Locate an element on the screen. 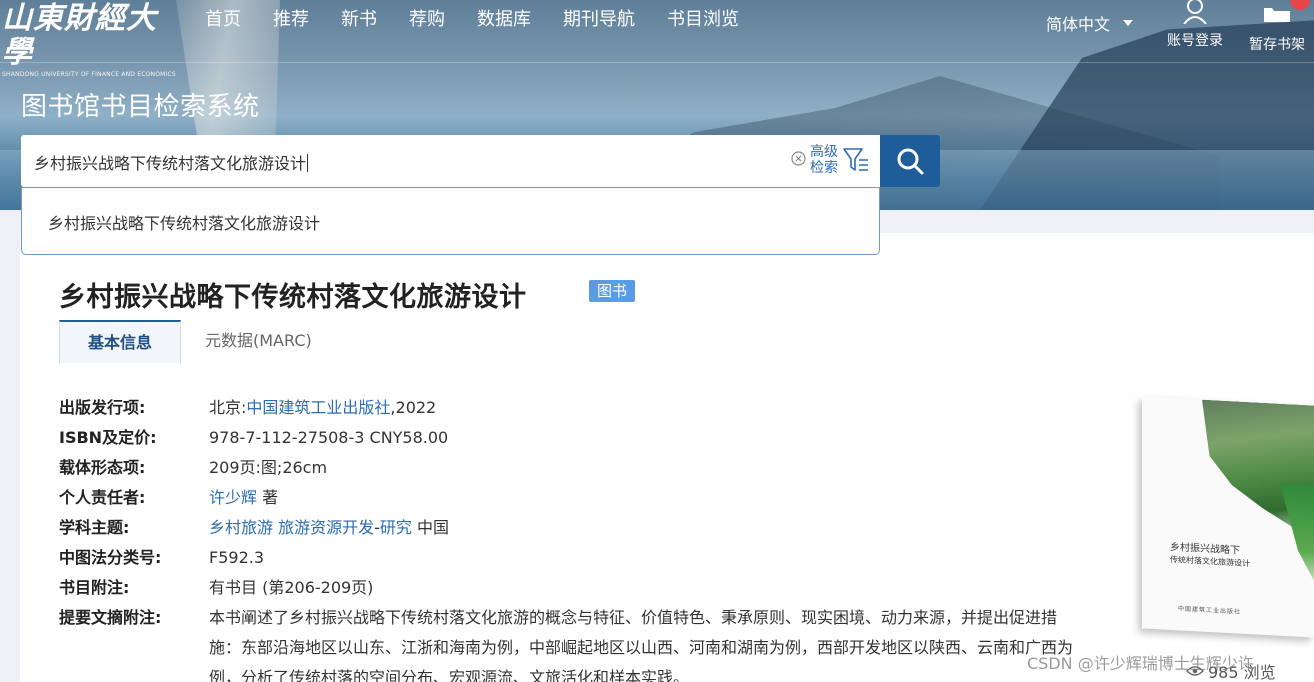 Image resolution: width=1314 pixels, height=682 pixels. cover-publisher: 中国建筑工业出版社 is located at coordinates (1210, 610).